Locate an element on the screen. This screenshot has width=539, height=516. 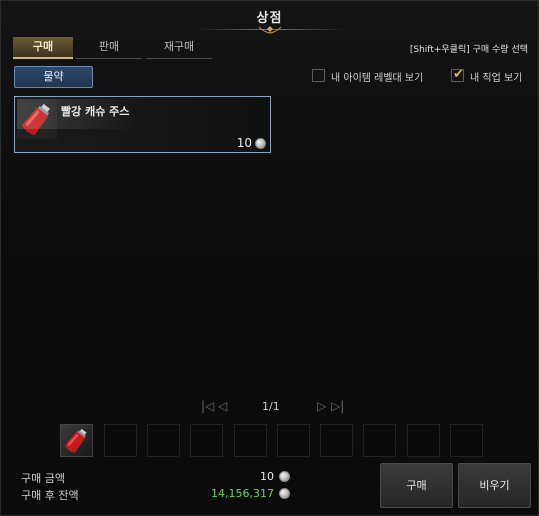
tab-rebuy: 재구매 is located at coordinates (179, 48).